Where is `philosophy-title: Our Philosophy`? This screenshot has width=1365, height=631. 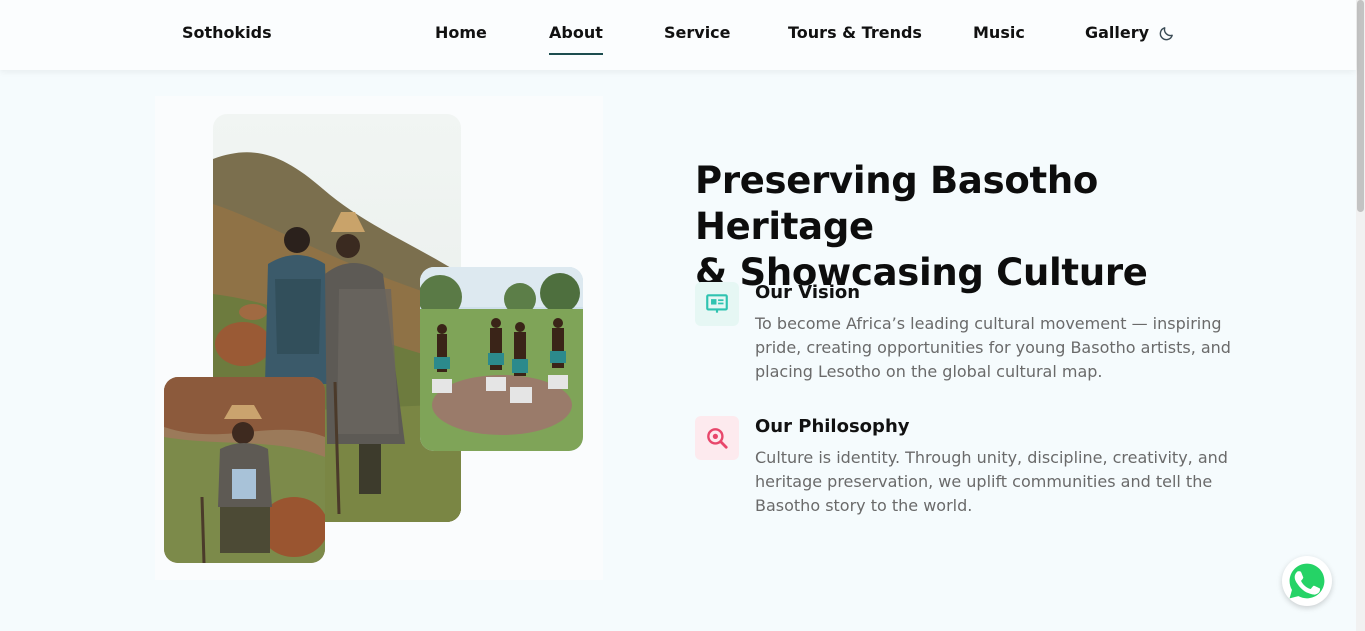 philosophy-title: Our Philosophy is located at coordinates (832, 426).